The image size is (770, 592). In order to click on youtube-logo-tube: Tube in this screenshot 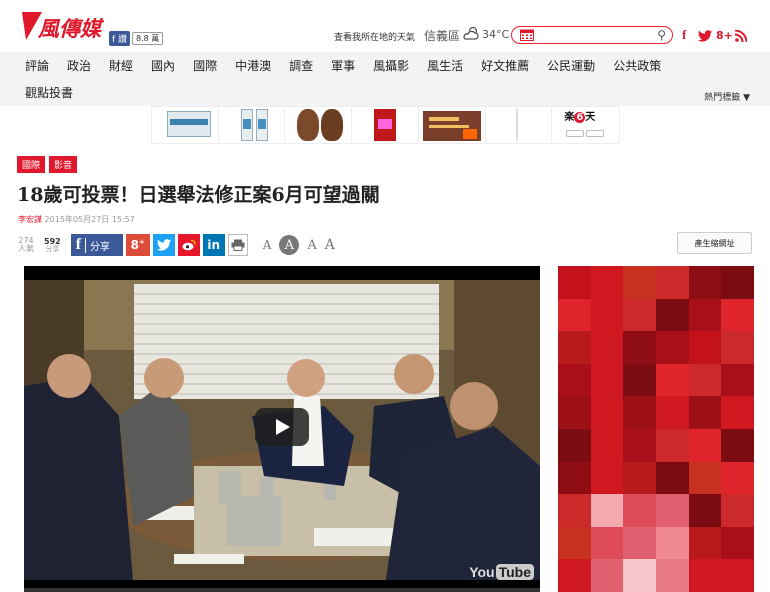, I will do `click(514, 572)`.